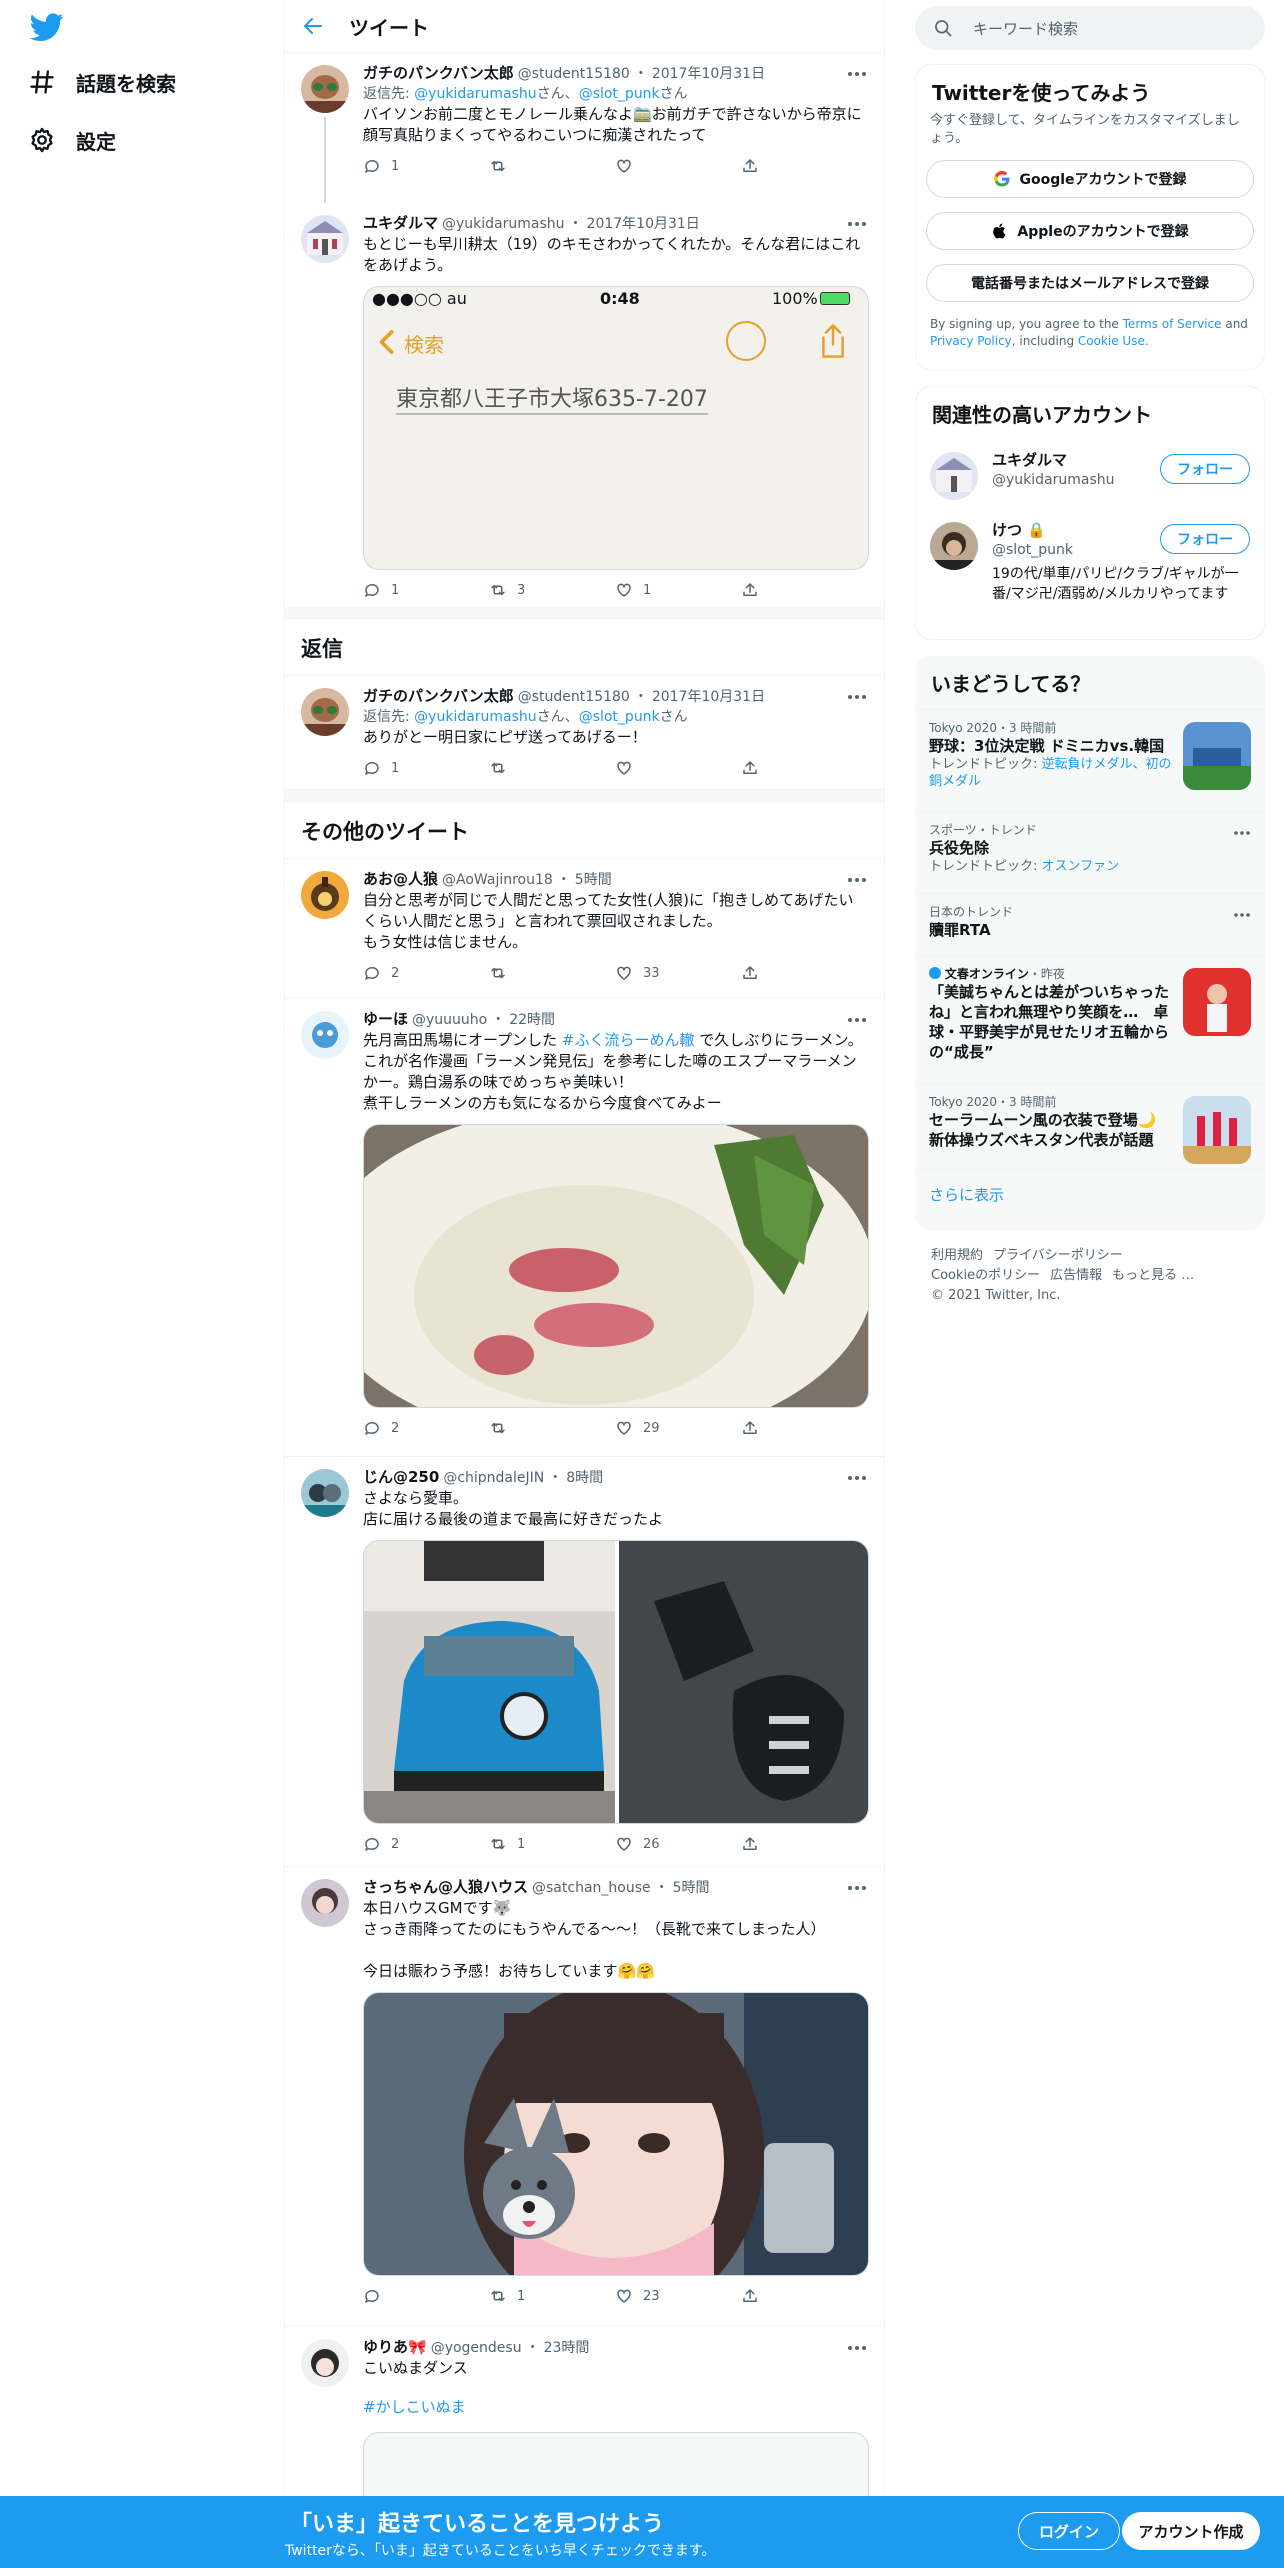 The image size is (1284, 2568). What do you see at coordinates (616, 428) in the screenshot?
I see `tweet-image: ●●●○○ au 0:48 100% 検索 東京都八王子市大塚635-7-207` at bounding box center [616, 428].